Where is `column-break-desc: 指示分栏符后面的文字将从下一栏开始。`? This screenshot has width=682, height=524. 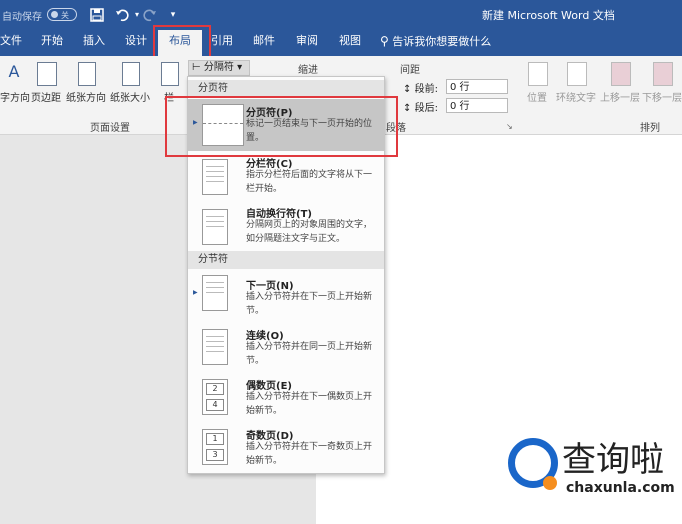 column-break-desc: 指示分栏符后面的文字将从下一栏开始。 is located at coordinates (309, 182).